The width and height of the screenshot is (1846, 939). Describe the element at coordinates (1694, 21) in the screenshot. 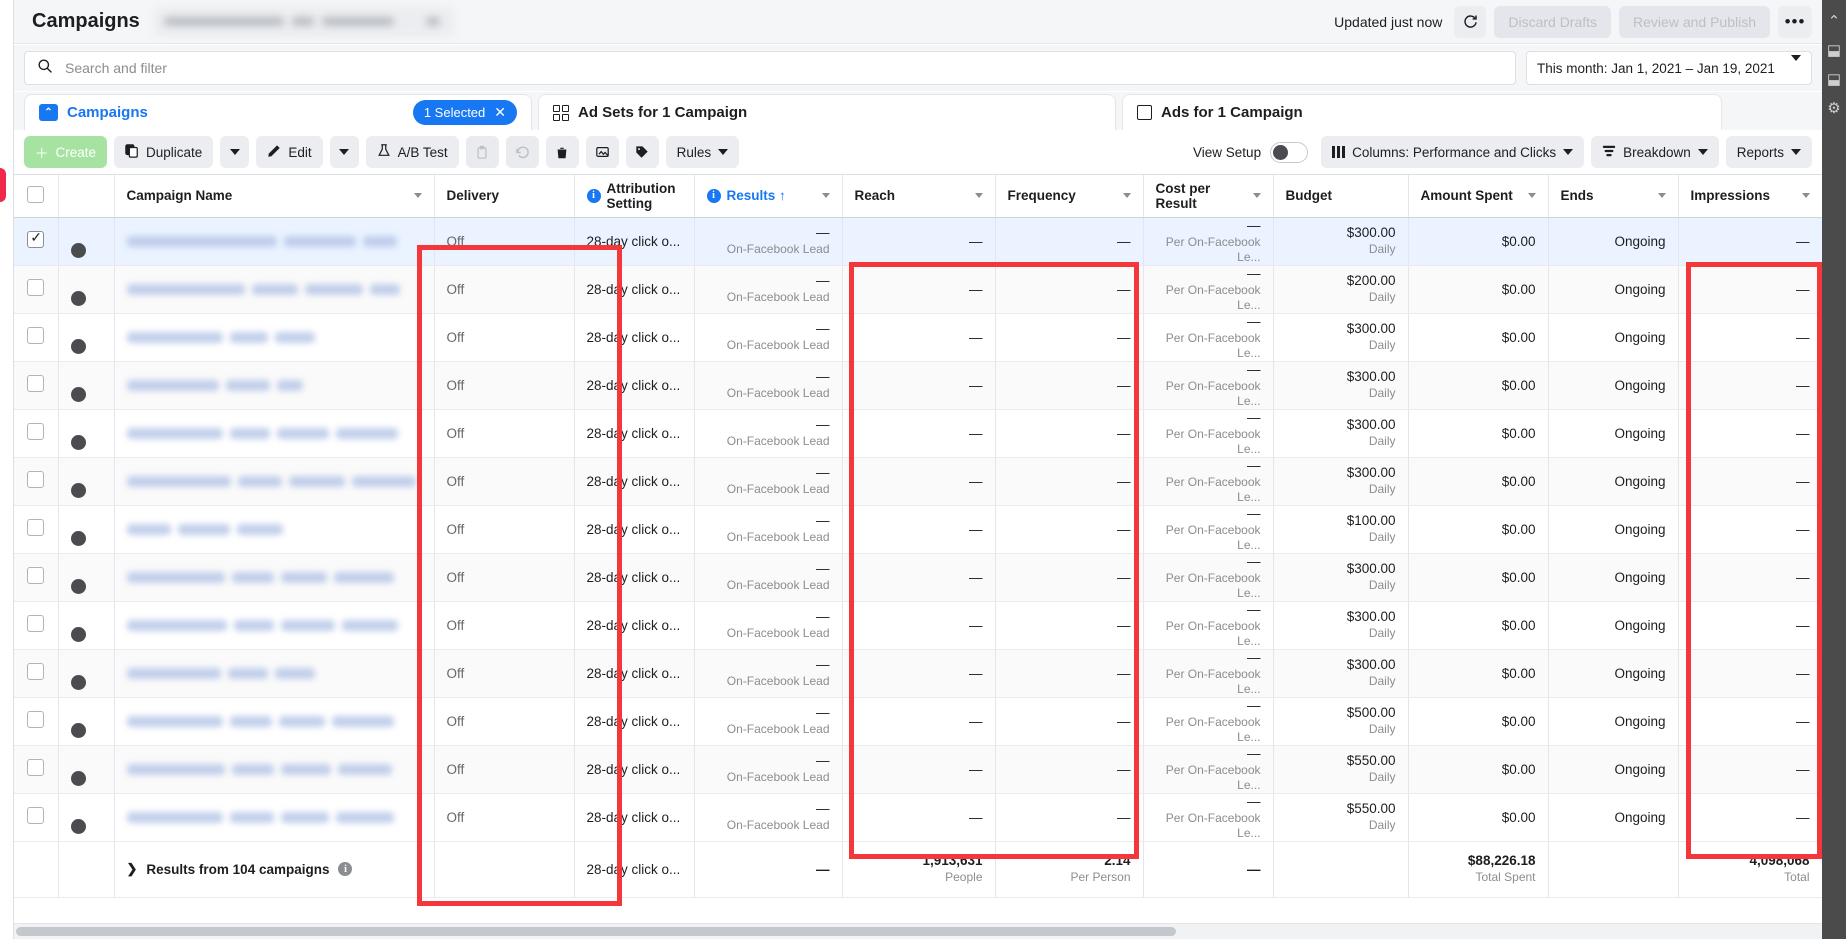

I see `review-and-publish-button: Review and Publish` at that location.